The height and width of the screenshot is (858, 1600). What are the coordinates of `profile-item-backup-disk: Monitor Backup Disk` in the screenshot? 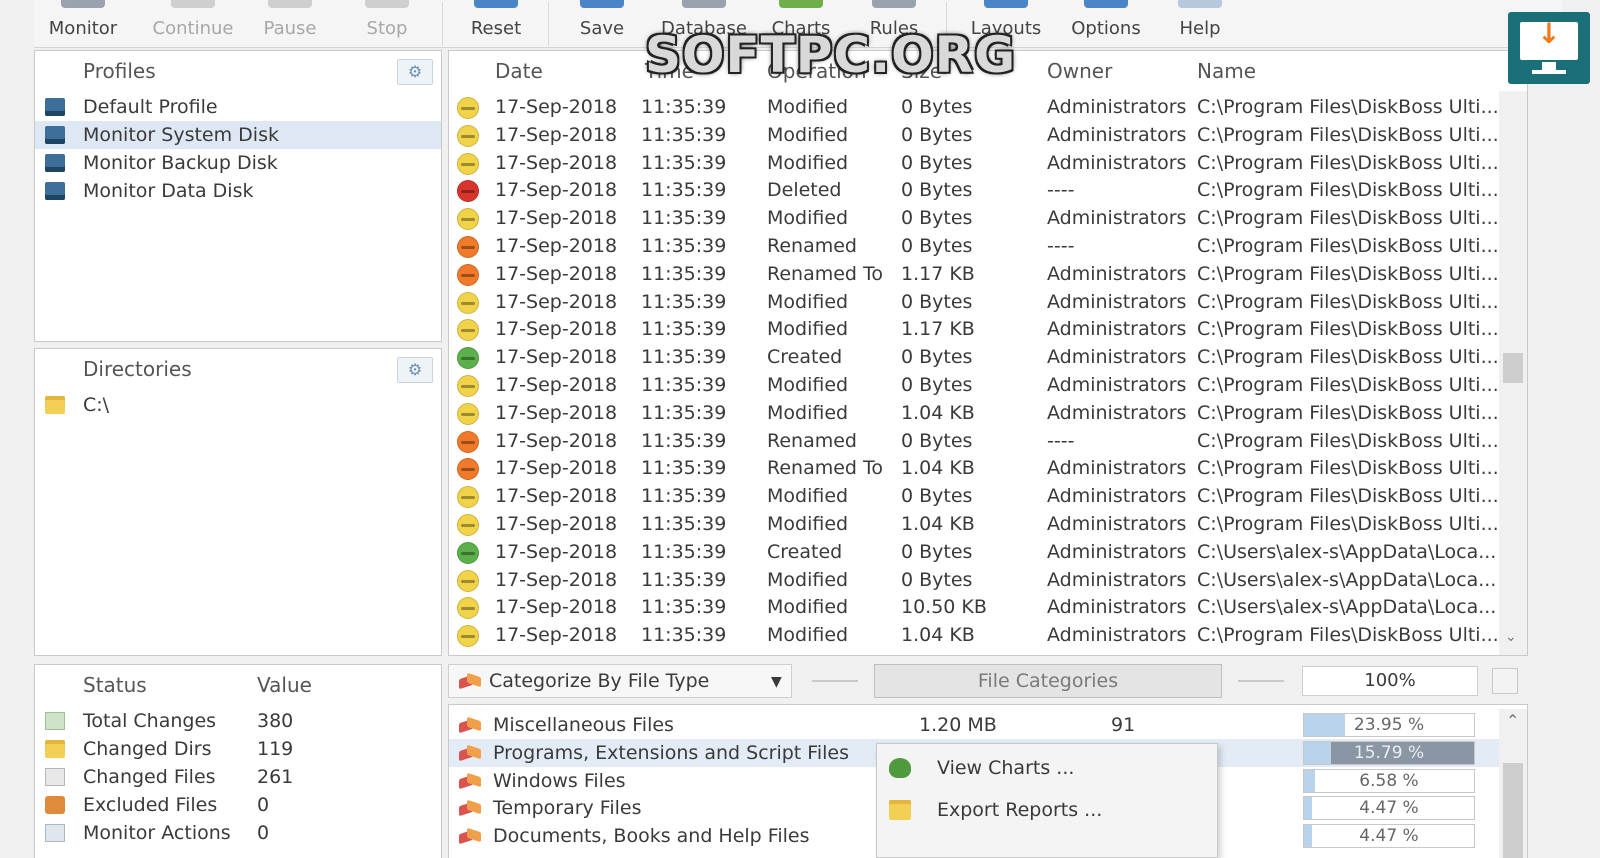 It's located at (238, 163).